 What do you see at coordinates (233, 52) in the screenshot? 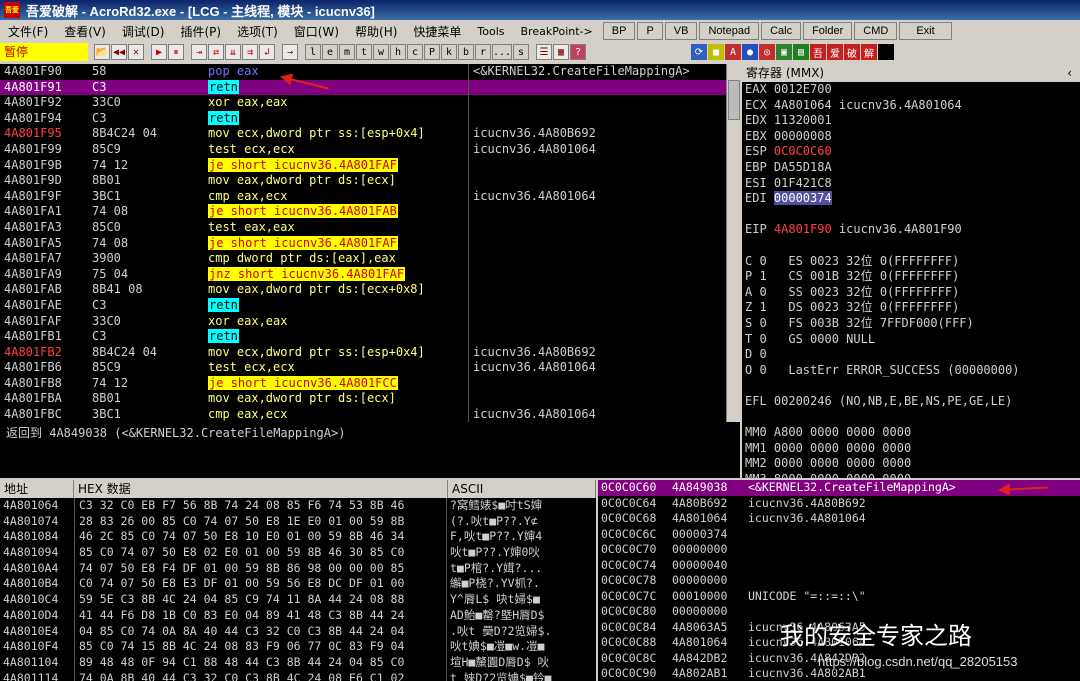
I see `trace-into-icon: ⇊` at bounding box center [233, 52].